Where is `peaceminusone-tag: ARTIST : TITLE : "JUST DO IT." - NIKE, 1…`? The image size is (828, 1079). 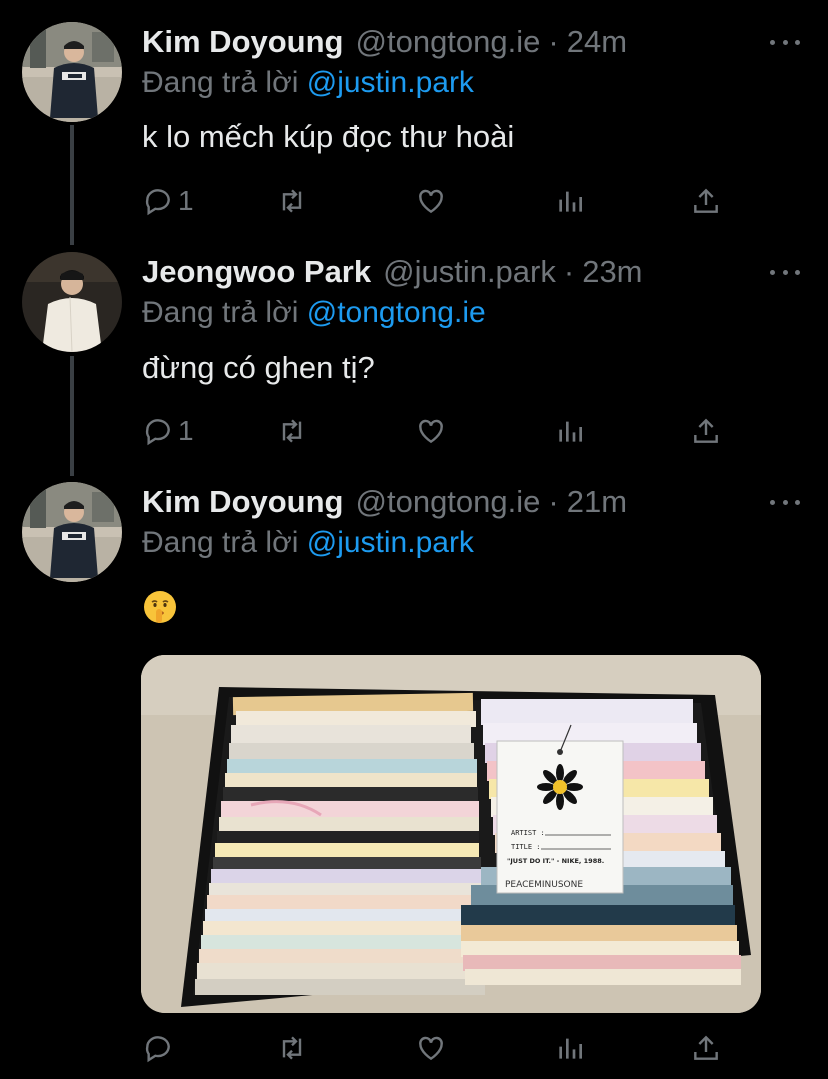 peaceminusone-tag: ARTIST : TITLE : "JUST DO IT." - NIKE, 1… is located at coordinates (560, 809).